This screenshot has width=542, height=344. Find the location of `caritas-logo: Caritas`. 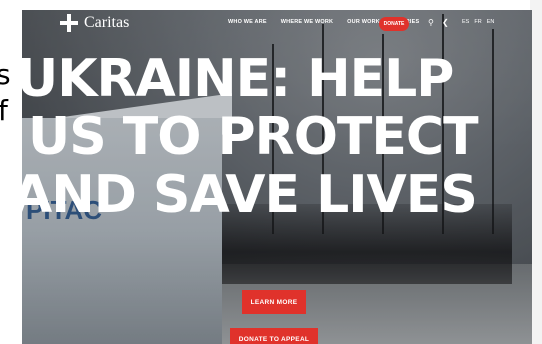

caritas-logo: Caritas is located at coordinates (93, 23).